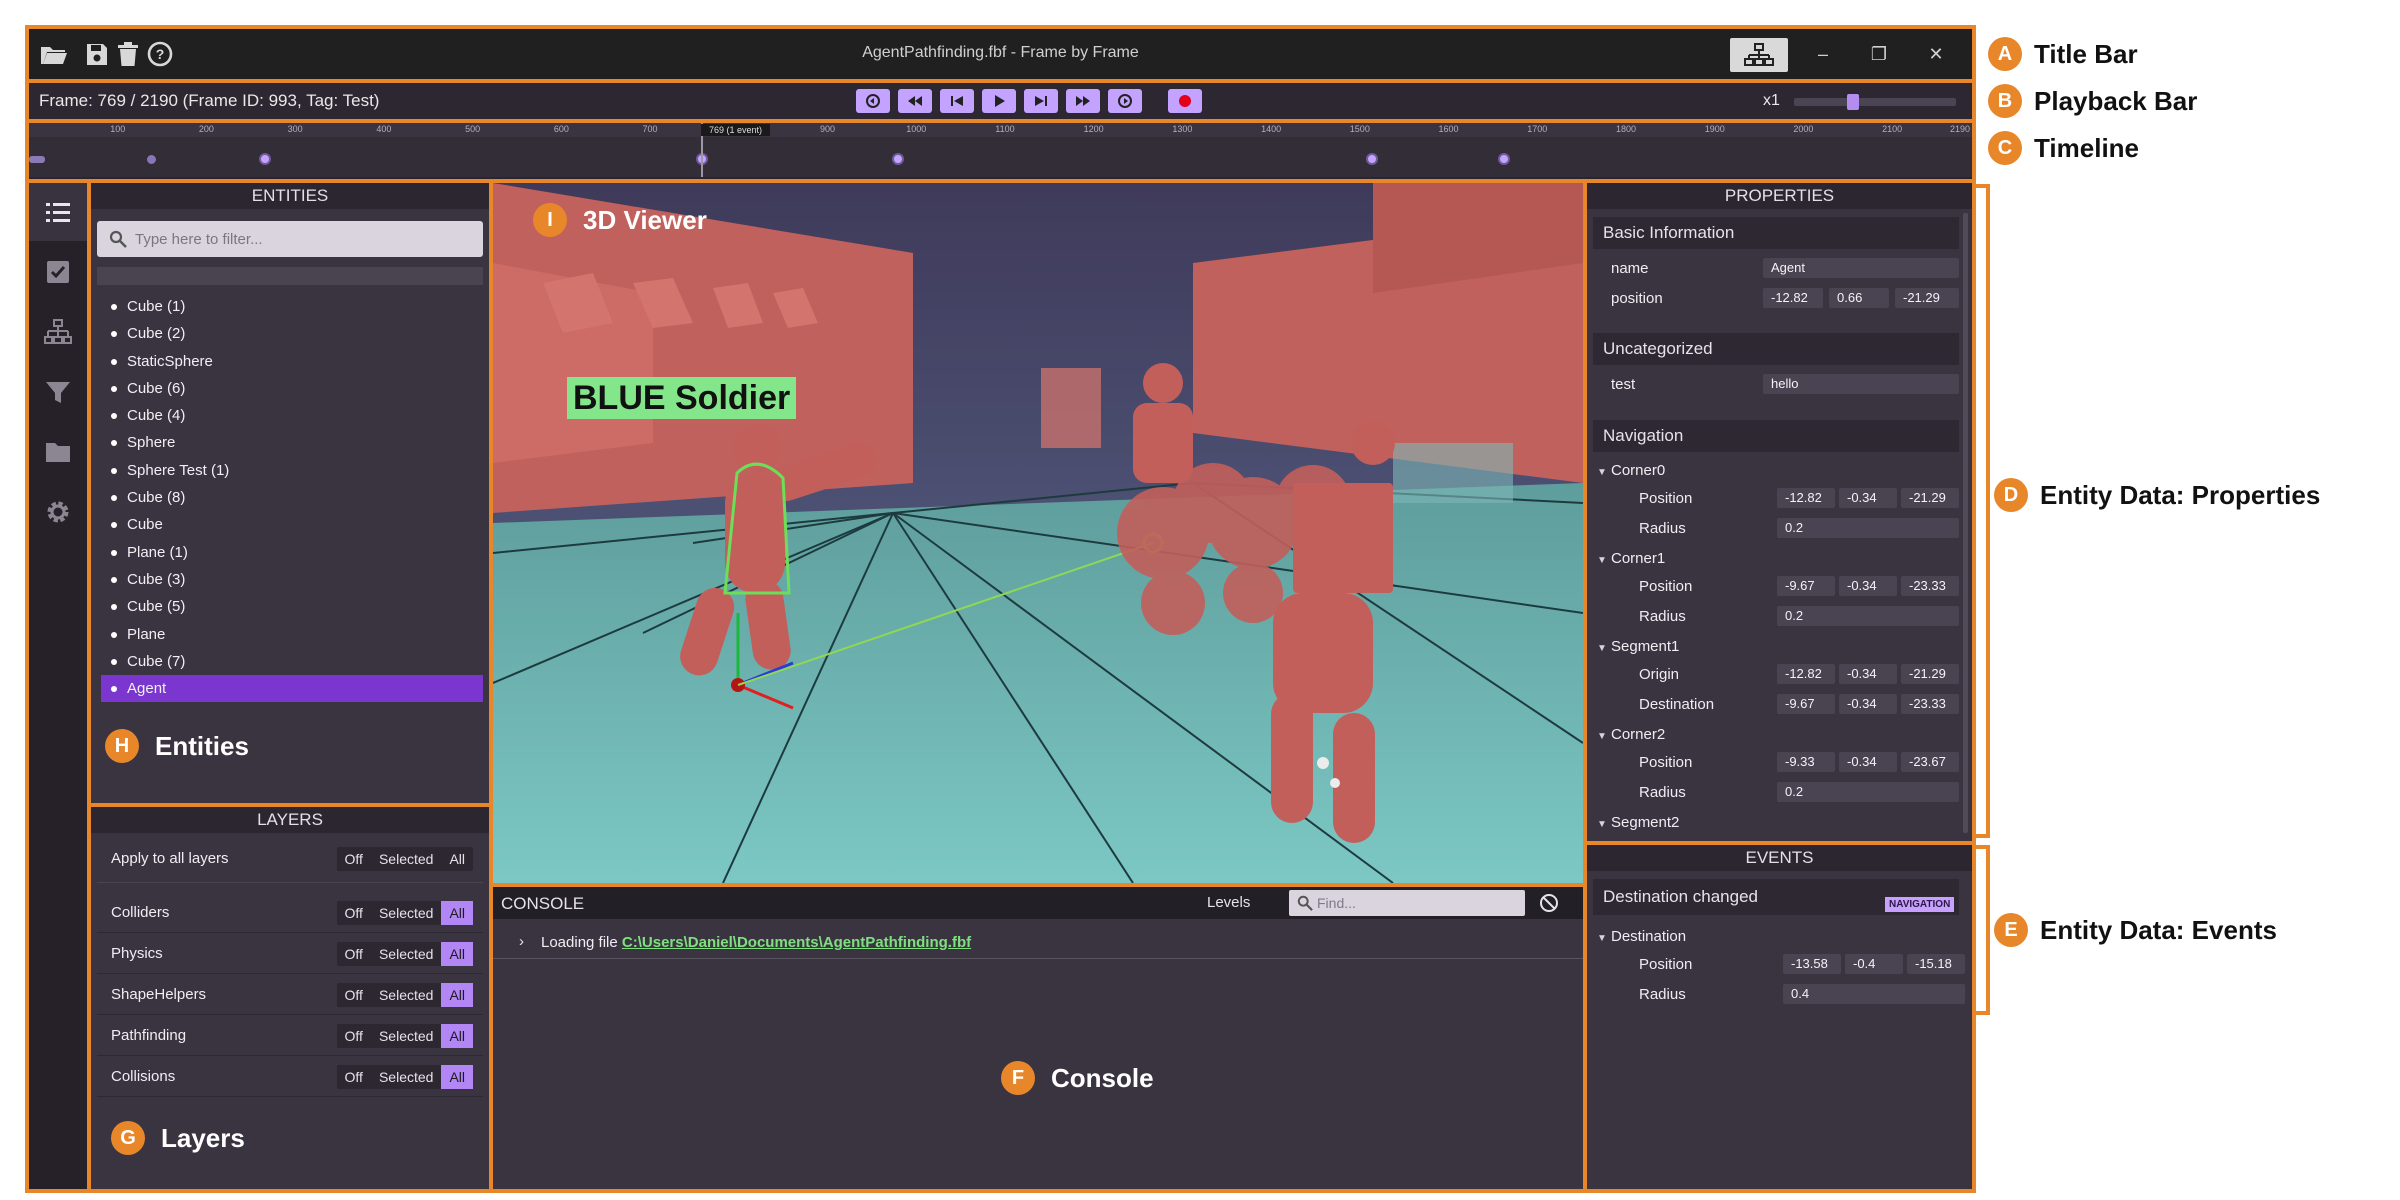 This screenshot has height=1200, width=2400. Describe the element at coordinates (292, 442) in the screenshot. I see `entity-list-item: Sphere` at that location.